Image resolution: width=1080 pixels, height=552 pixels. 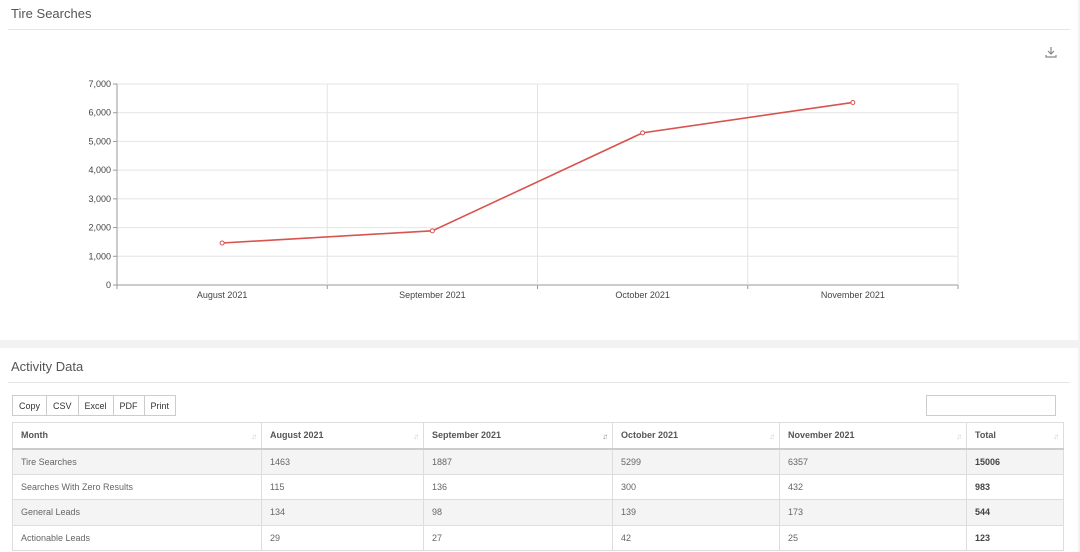 I want to click on print-button: Print, so click(x=160, y=405).